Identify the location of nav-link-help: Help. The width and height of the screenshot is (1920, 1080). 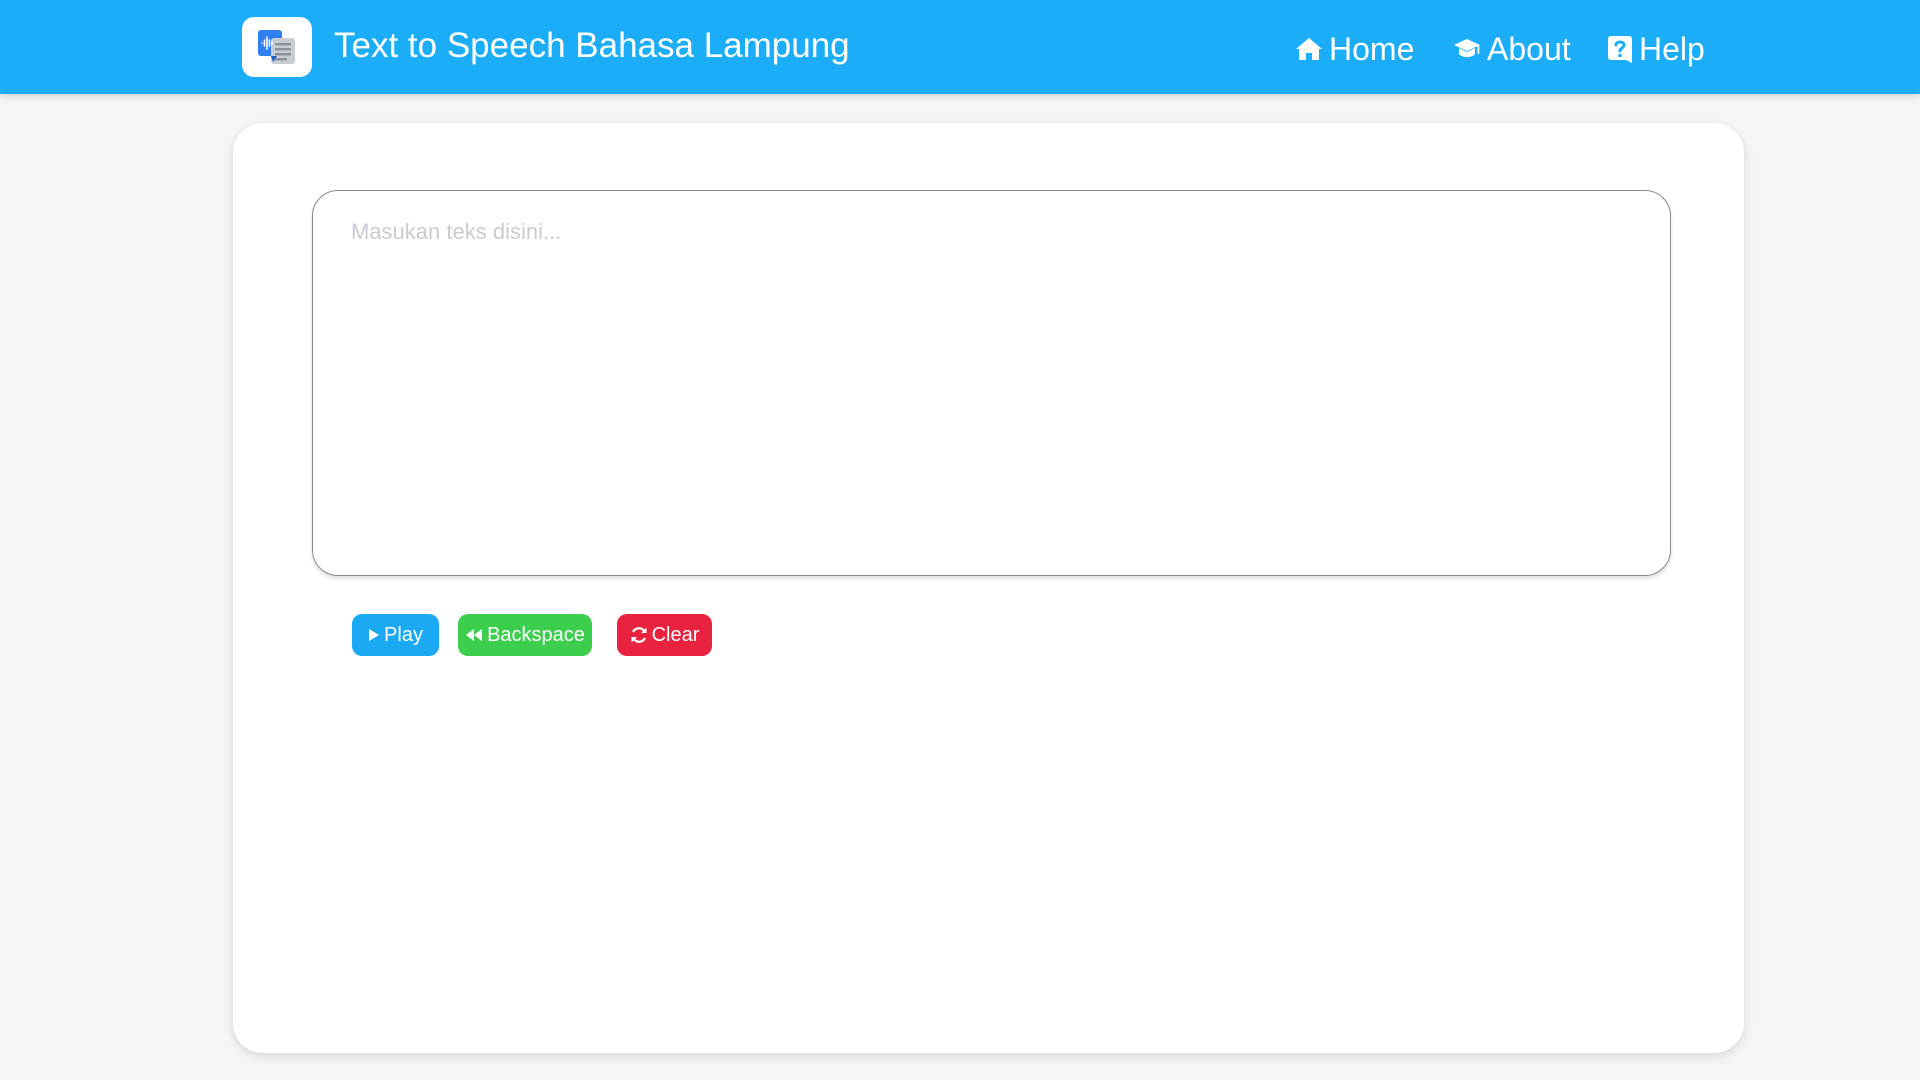
(1656, 49).